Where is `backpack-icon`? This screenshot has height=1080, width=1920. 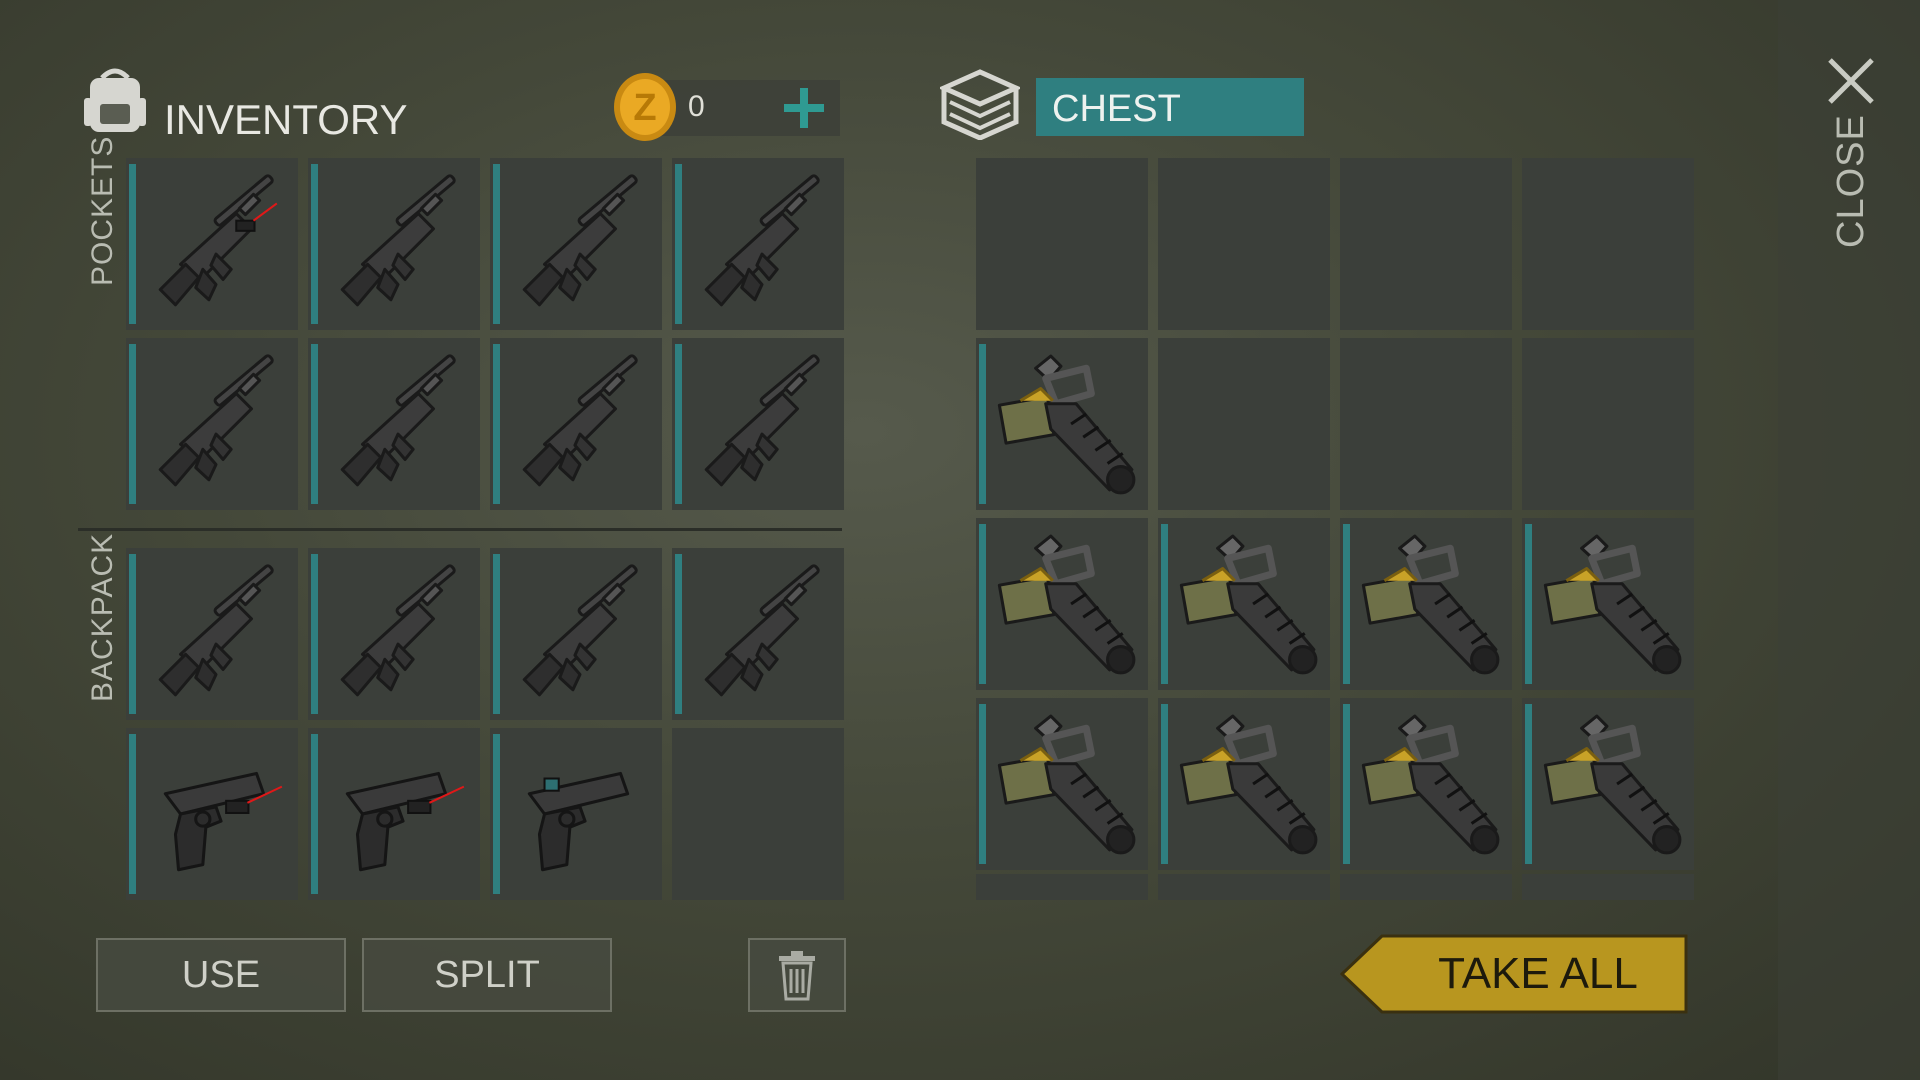
backpack-icon is located at coordinates (115, 100).